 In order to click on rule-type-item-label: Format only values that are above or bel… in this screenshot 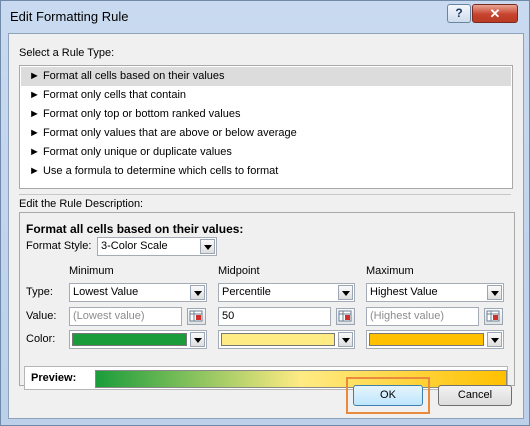, I will do `click(169, 133)`.